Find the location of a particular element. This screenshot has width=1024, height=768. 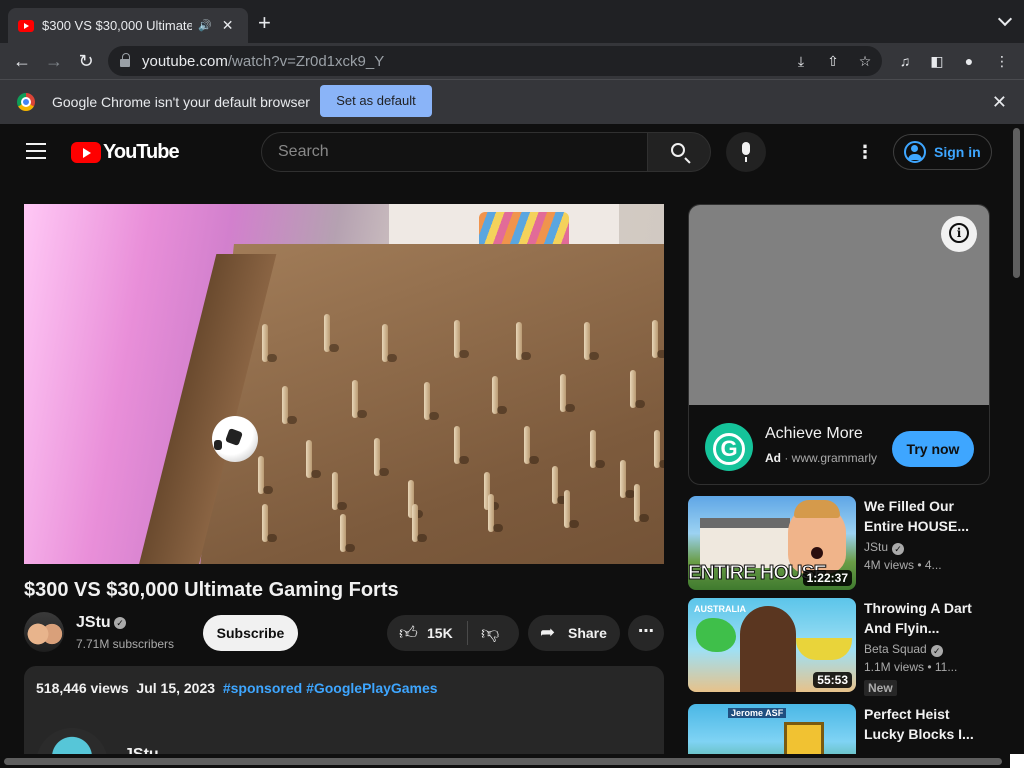

hashtag-link: #sponsored is located at coordinates (262, 688).